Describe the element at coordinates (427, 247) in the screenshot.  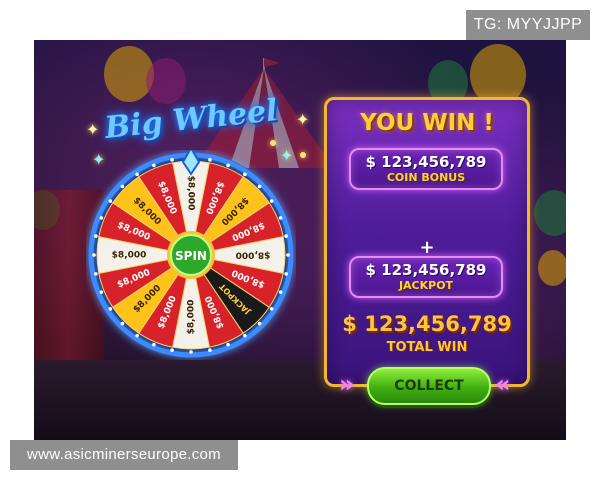
I see `plus-sign: +` at that location.